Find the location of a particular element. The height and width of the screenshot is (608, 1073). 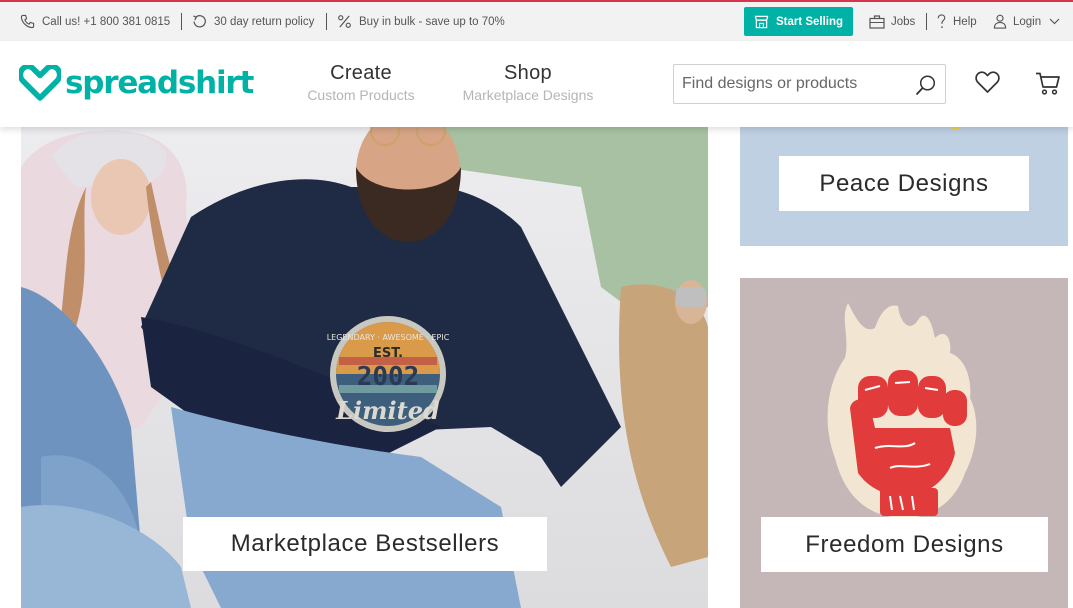

search-box is located at coordinates (809, 84).